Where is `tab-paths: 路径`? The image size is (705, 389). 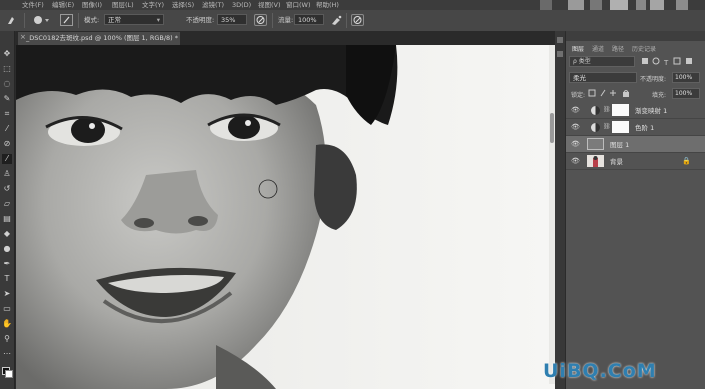
tab-paths: 路径 is located at coordinates (618, 48).